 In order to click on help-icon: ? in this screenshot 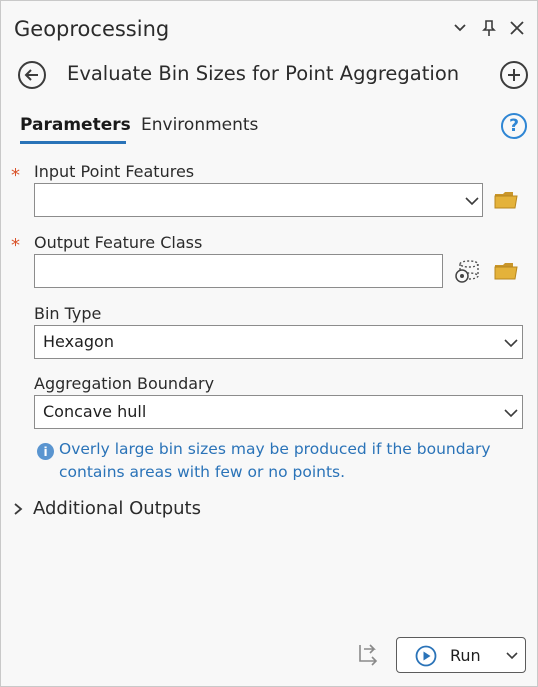, I will do `click(514, 126)`.